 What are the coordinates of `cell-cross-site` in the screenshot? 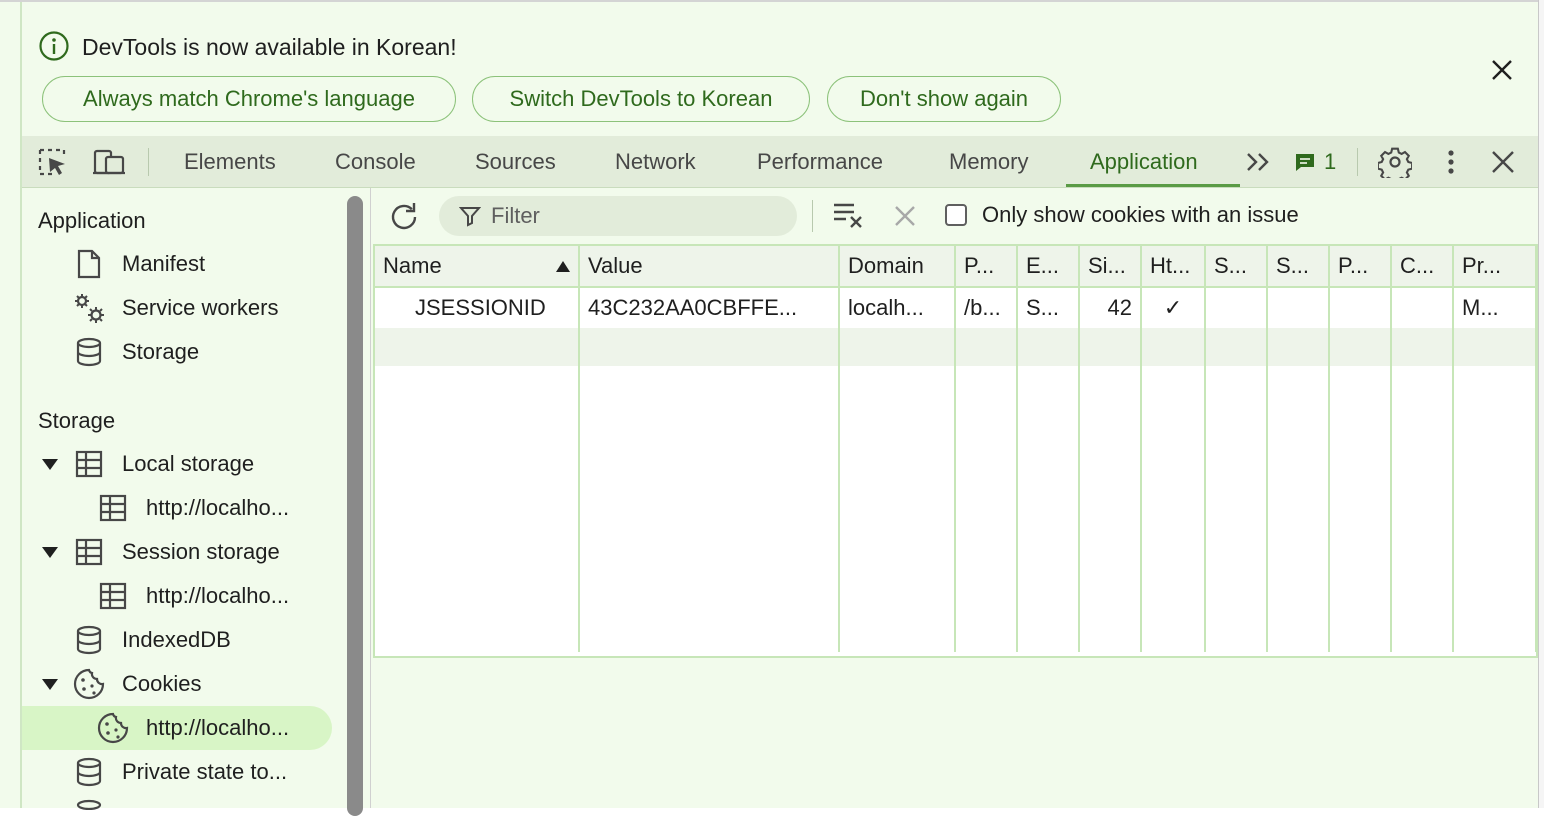 It's located at (1422, 307).